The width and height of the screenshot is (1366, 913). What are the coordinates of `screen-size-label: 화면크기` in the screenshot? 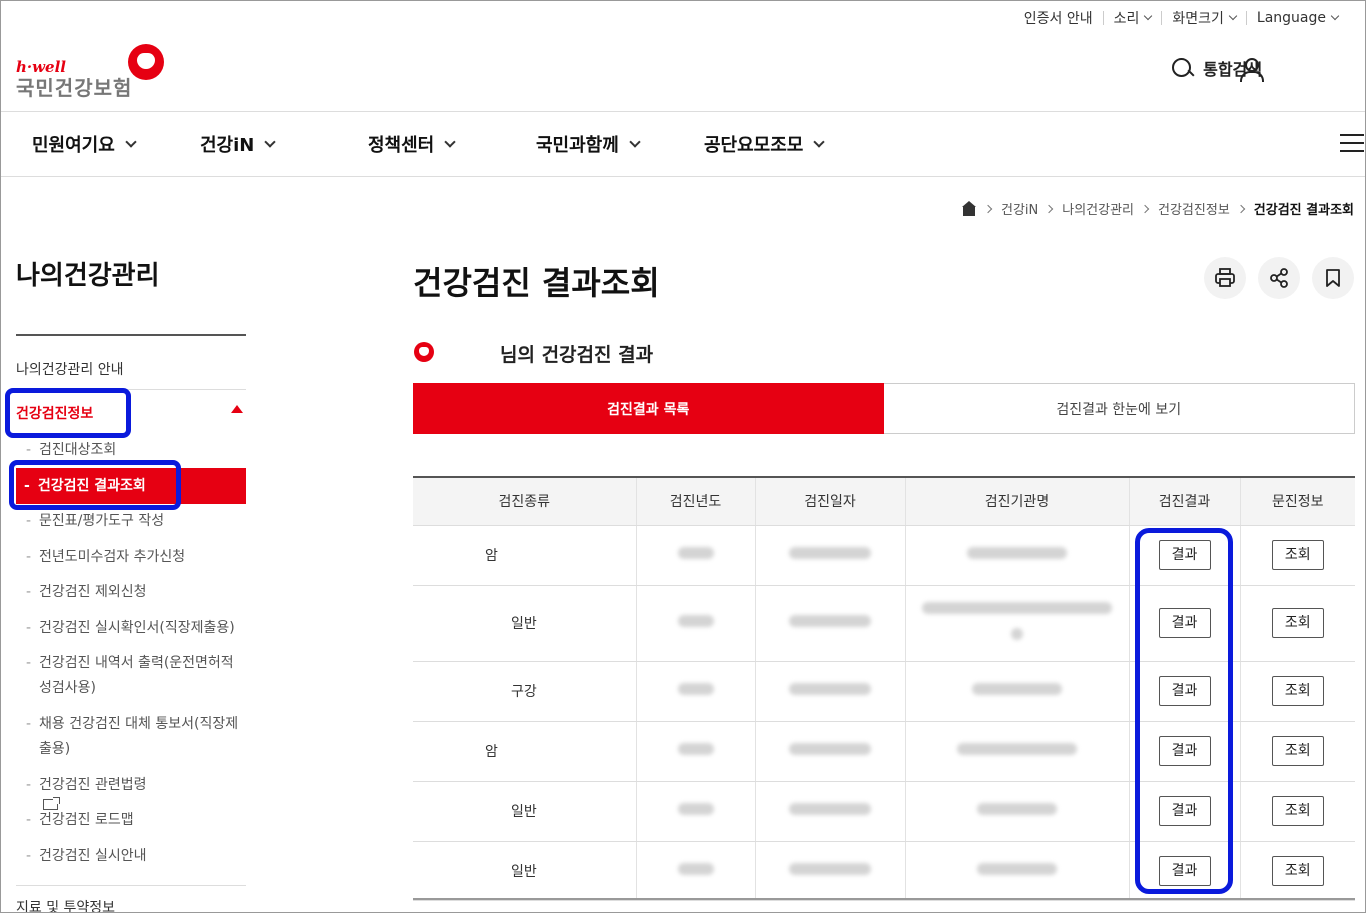 It's located at (1198, 19).